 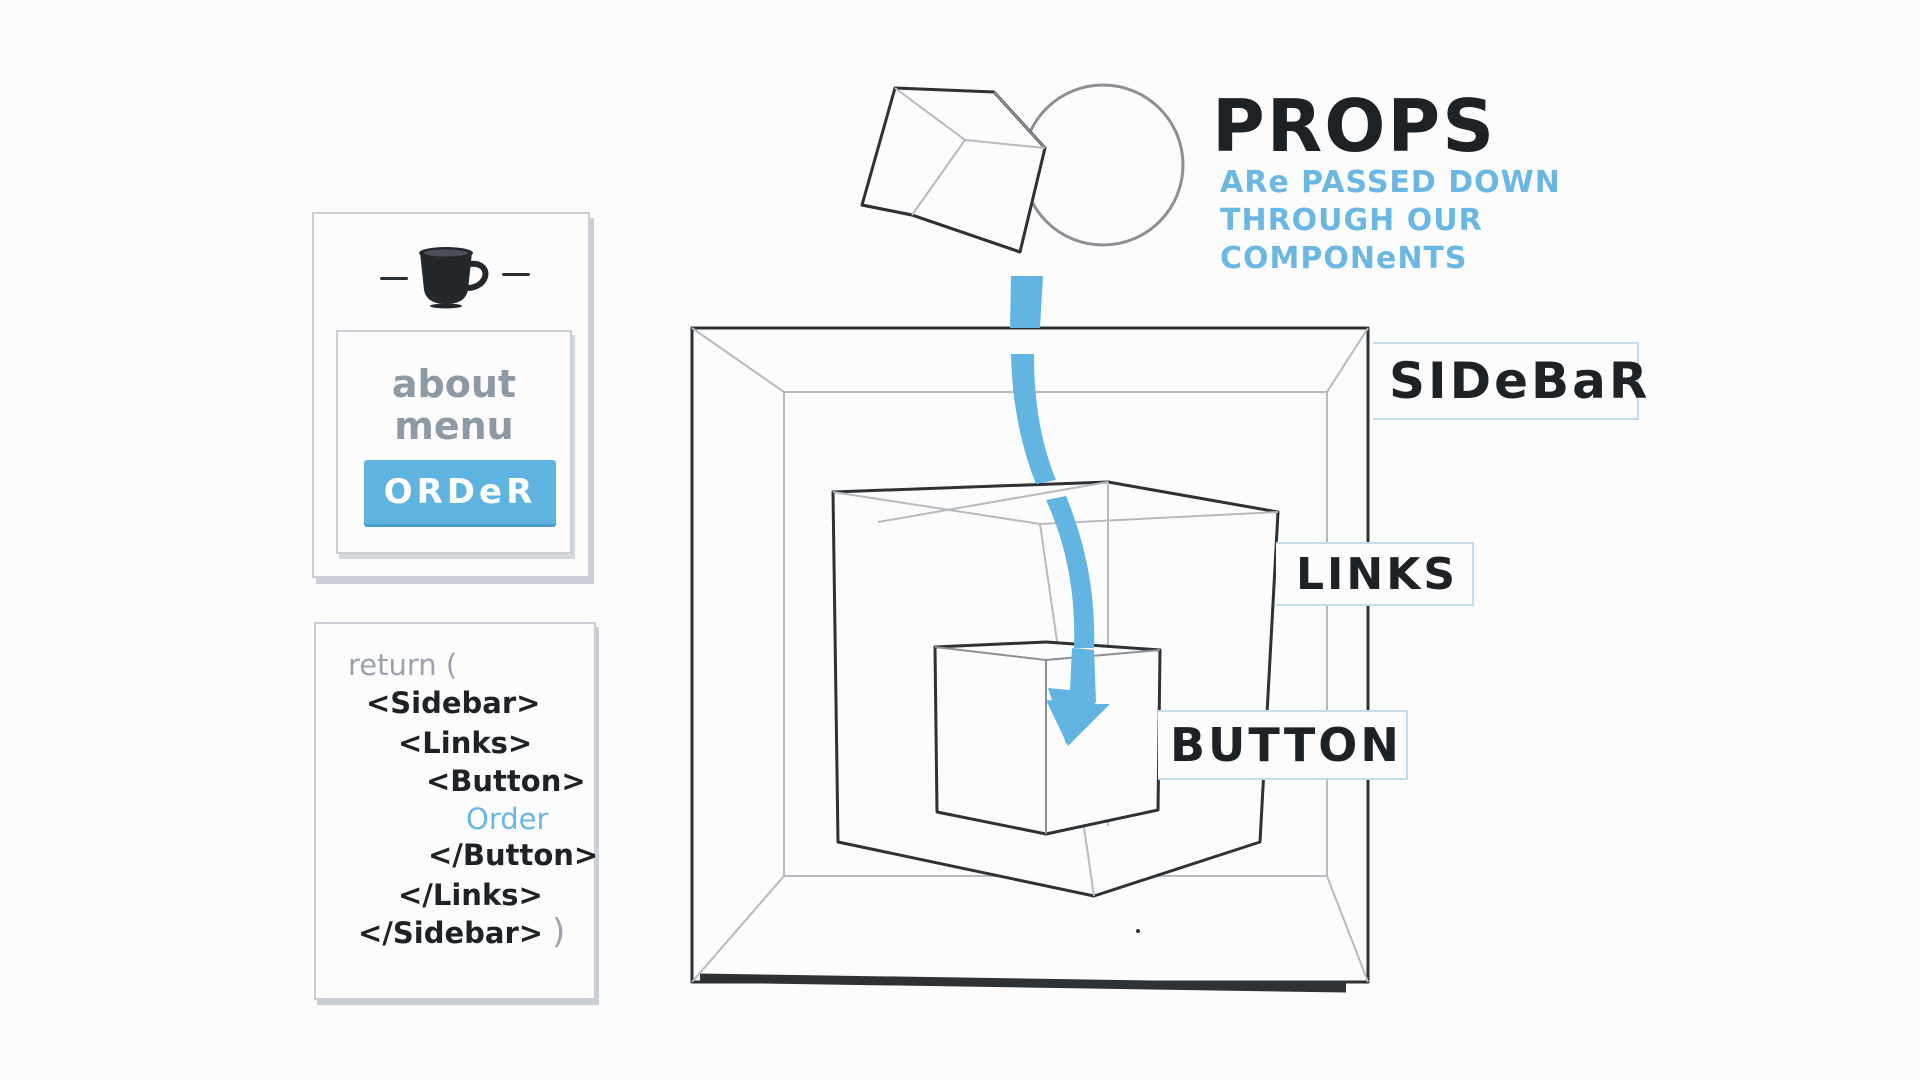 I want to click on props-title: PROPS, so click(x=1354, y=126).